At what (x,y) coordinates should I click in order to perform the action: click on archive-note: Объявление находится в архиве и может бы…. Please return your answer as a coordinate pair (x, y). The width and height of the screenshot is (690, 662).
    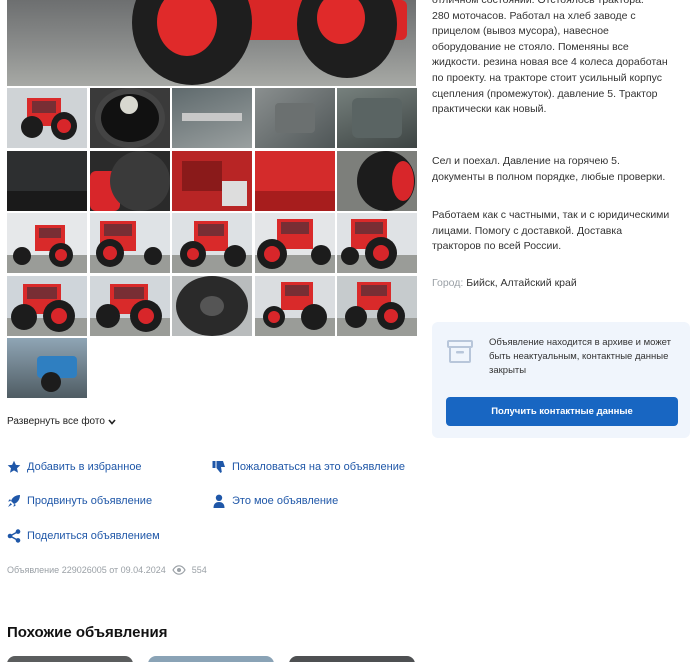
    Looking at the image, I should click on (580, 356).